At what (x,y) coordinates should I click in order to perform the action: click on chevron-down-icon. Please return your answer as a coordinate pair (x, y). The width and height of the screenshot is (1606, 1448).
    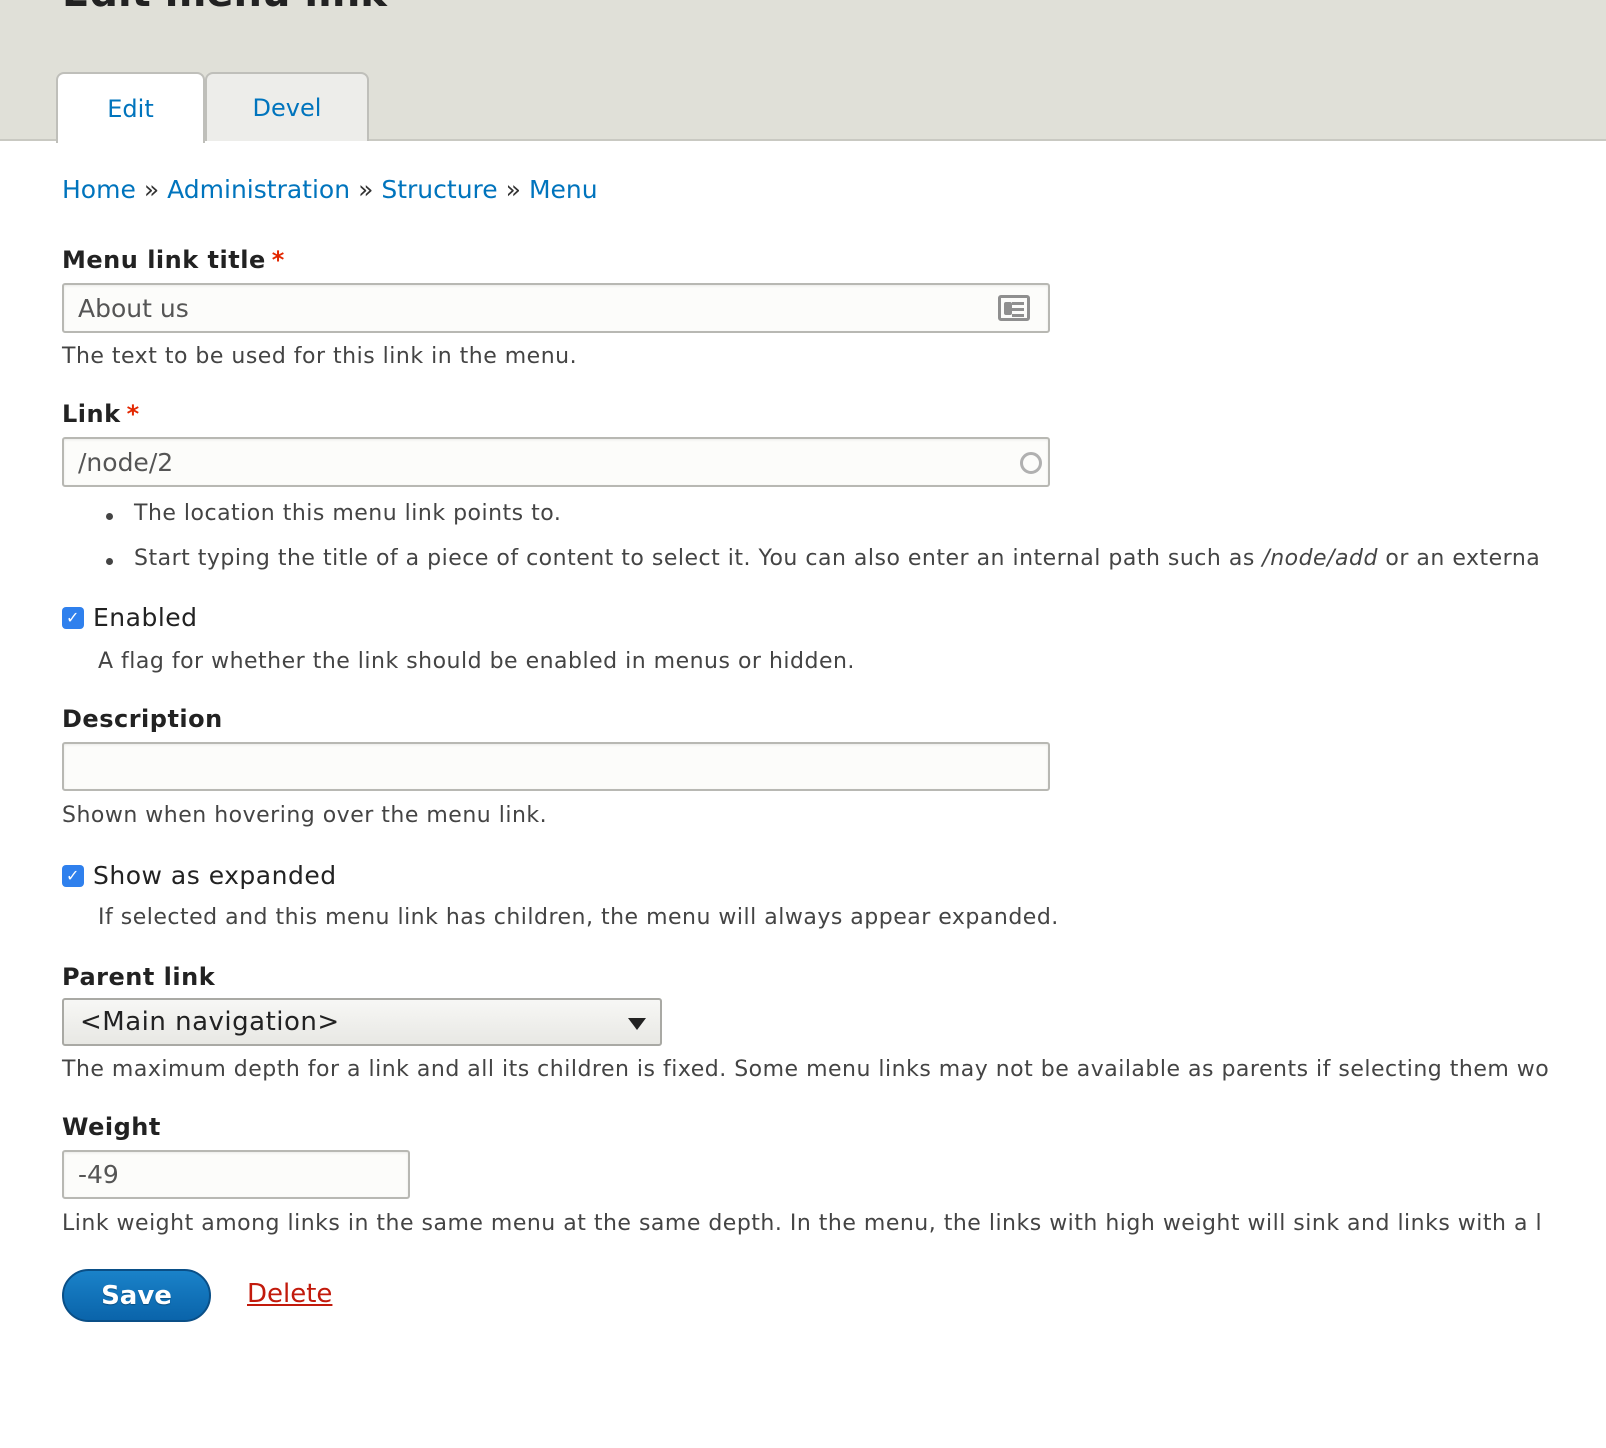
    Looking at the image, I should click on (637, 1024).